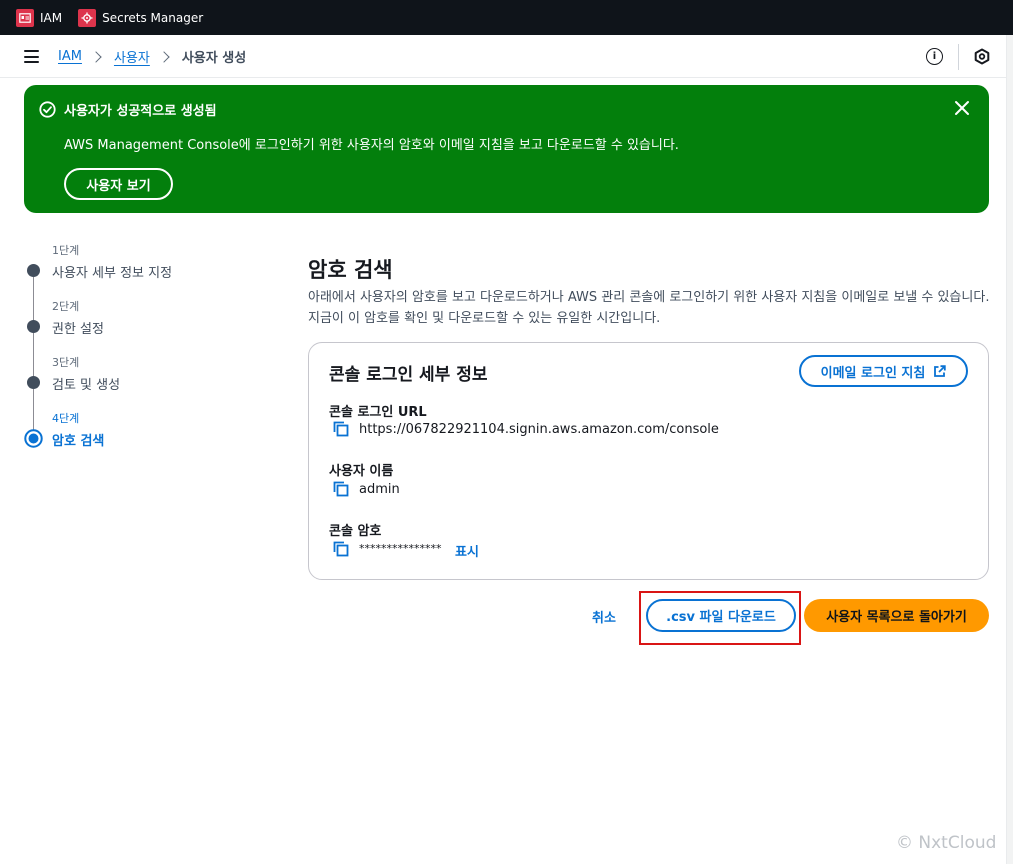 This screenshot has width=1013, height=864. What do you see at coordinates (934, 56) in the screenshot?
I see `info-icon: i` at bounding box center [934, 56].